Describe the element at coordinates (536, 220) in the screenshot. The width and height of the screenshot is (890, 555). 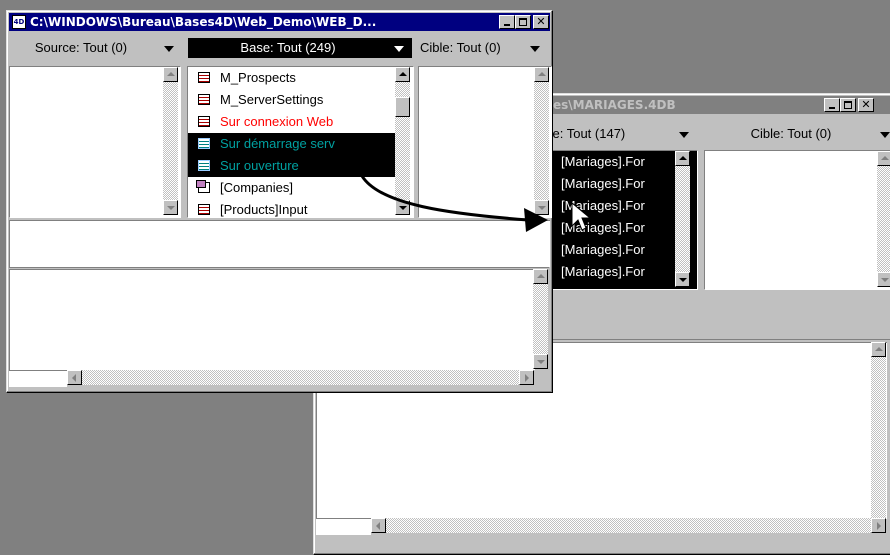
I see `drag-arrow-head` at that location.